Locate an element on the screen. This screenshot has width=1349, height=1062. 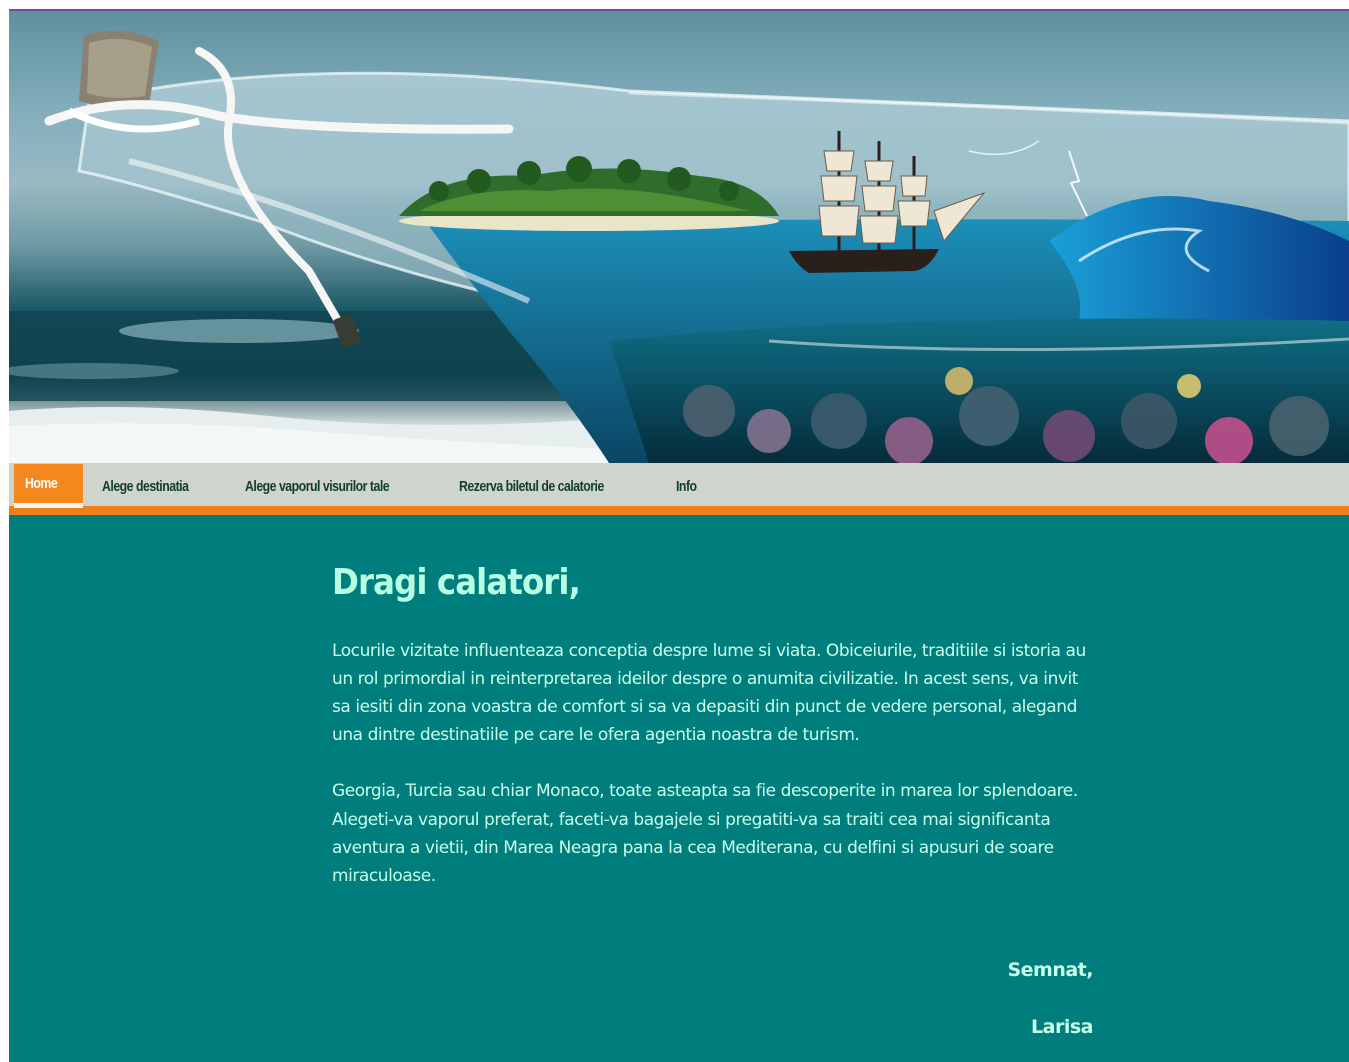
signature-closing: Semnat, is located at coordinates (1050, 970).